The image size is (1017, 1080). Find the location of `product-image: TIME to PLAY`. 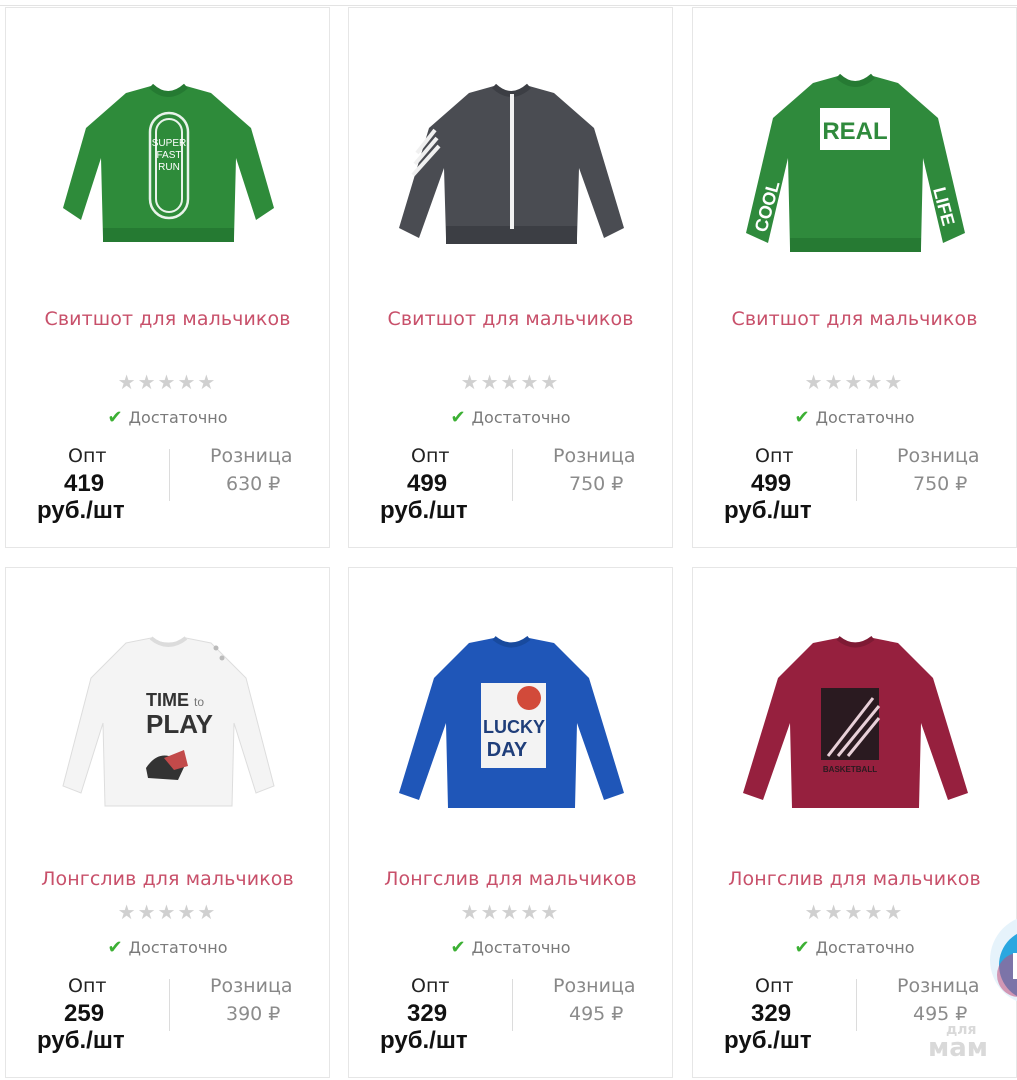

product-image: TIME to PLAY is located at coordinates (168, 723).